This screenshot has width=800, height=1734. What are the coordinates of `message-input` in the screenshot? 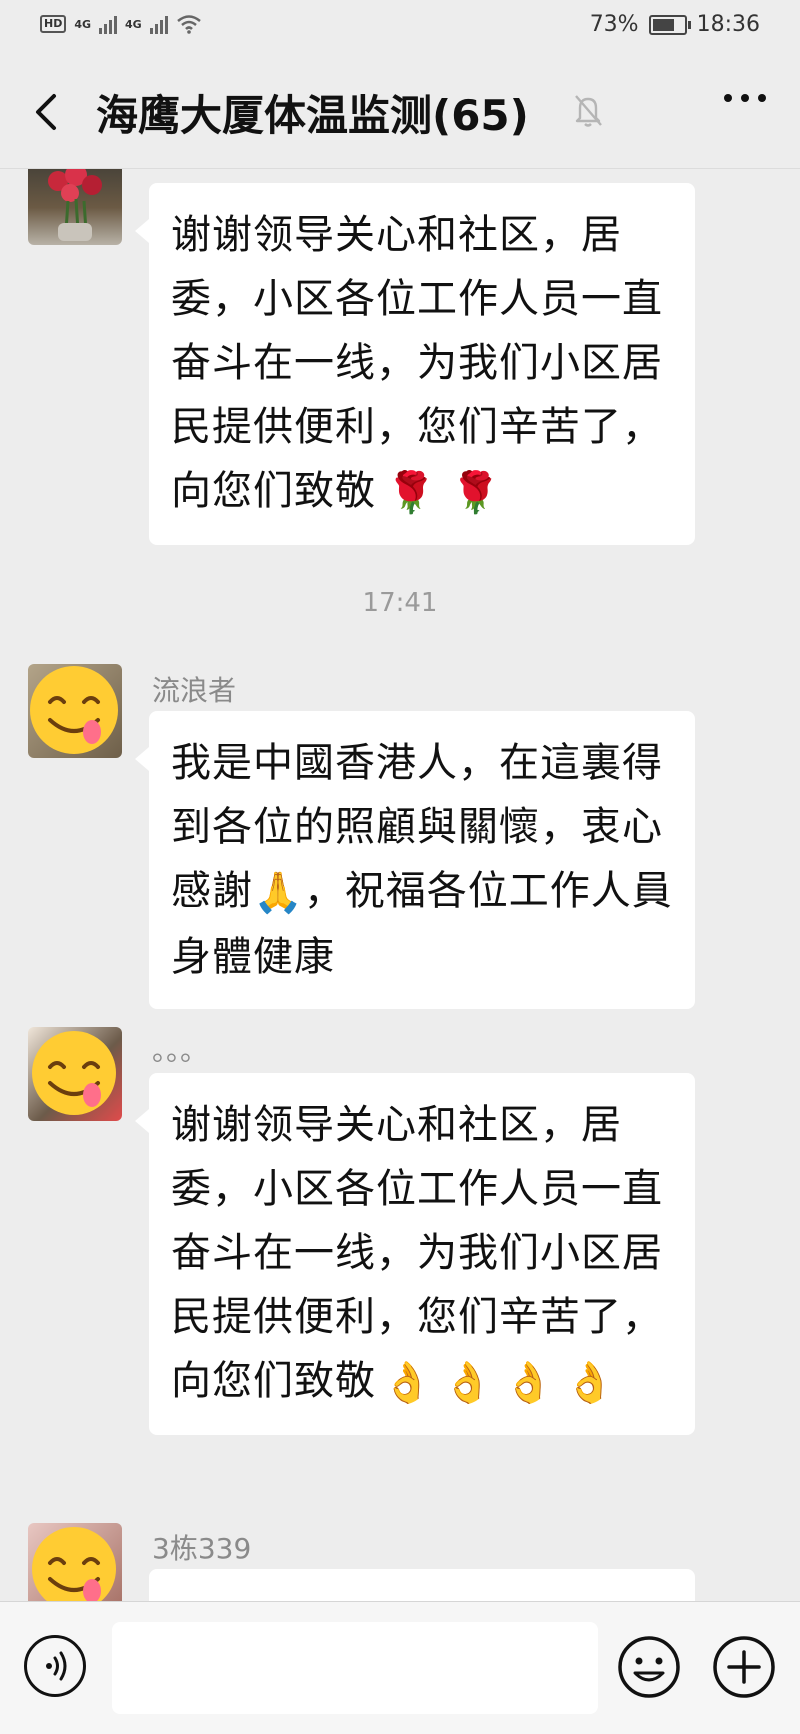 It's located at (355, 1668).